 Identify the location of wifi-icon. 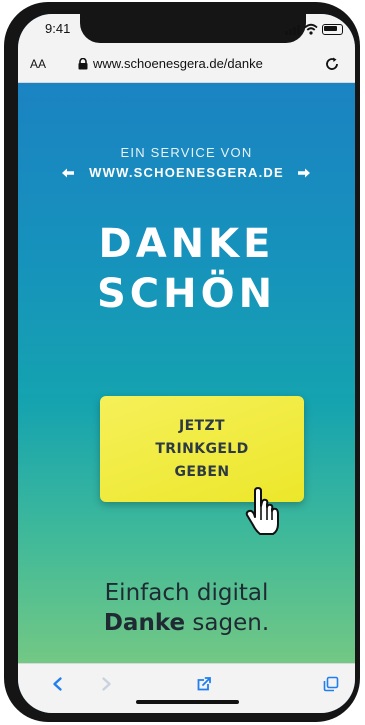
(311, 29).